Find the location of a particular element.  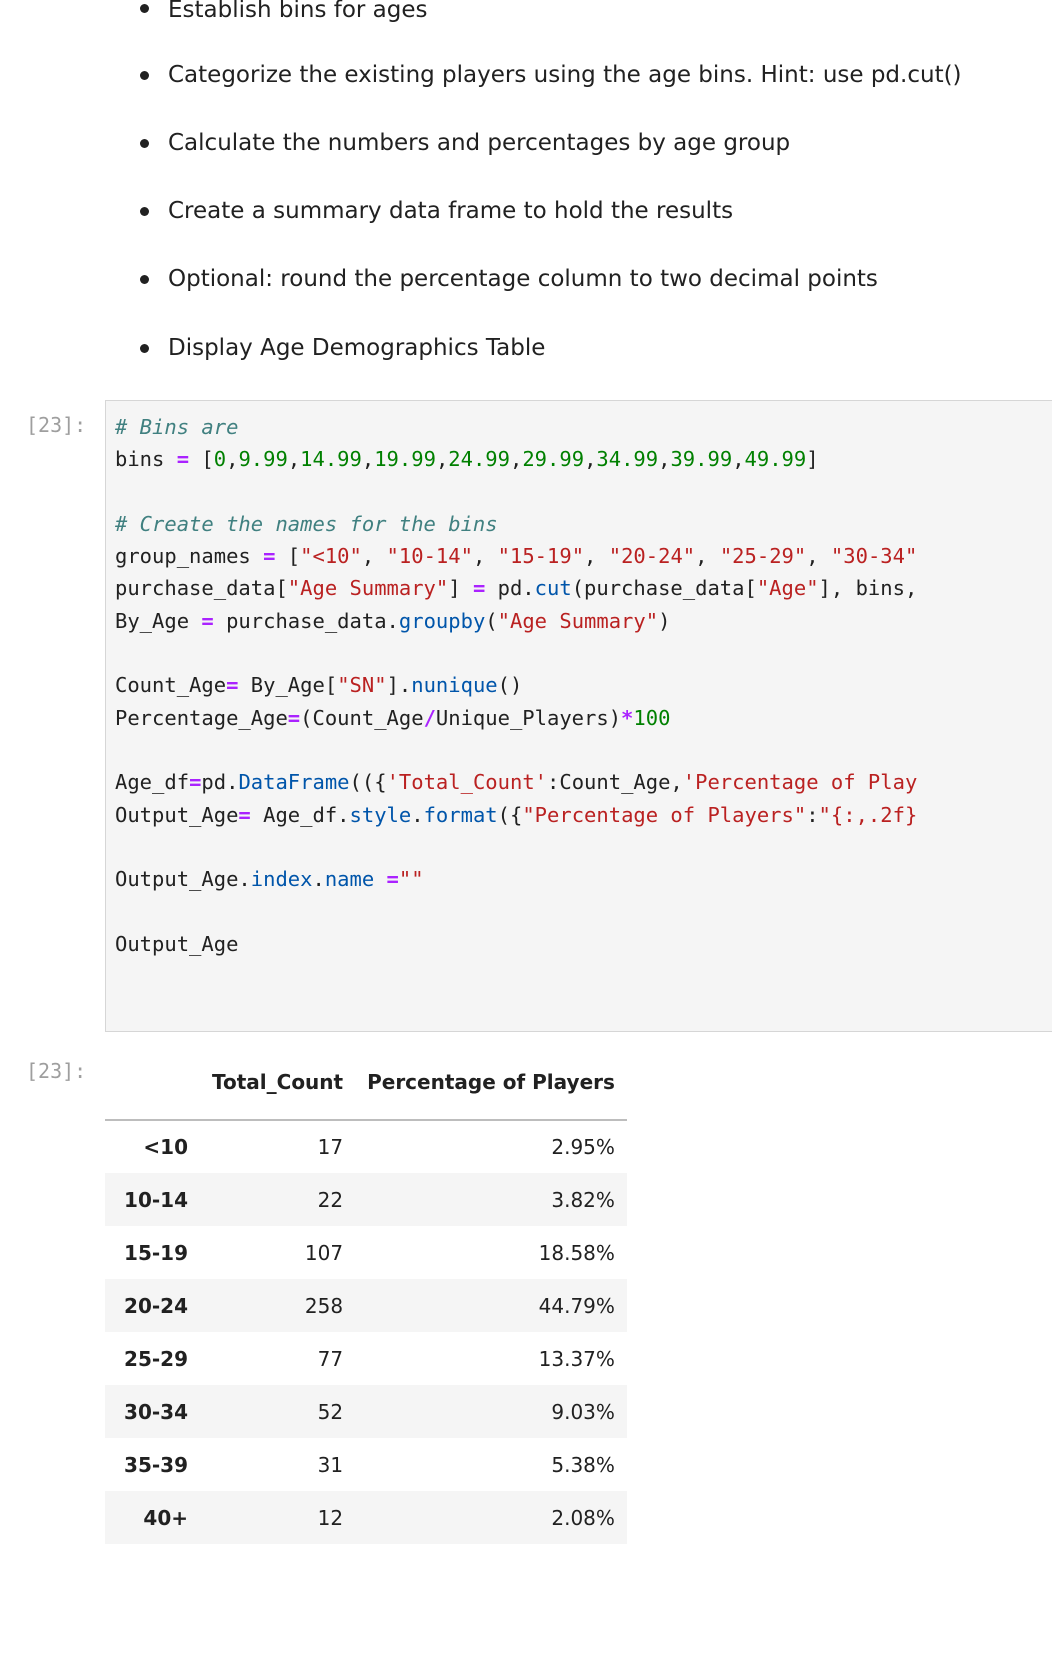

code-number: 100 is located at coordinates (652, 717).